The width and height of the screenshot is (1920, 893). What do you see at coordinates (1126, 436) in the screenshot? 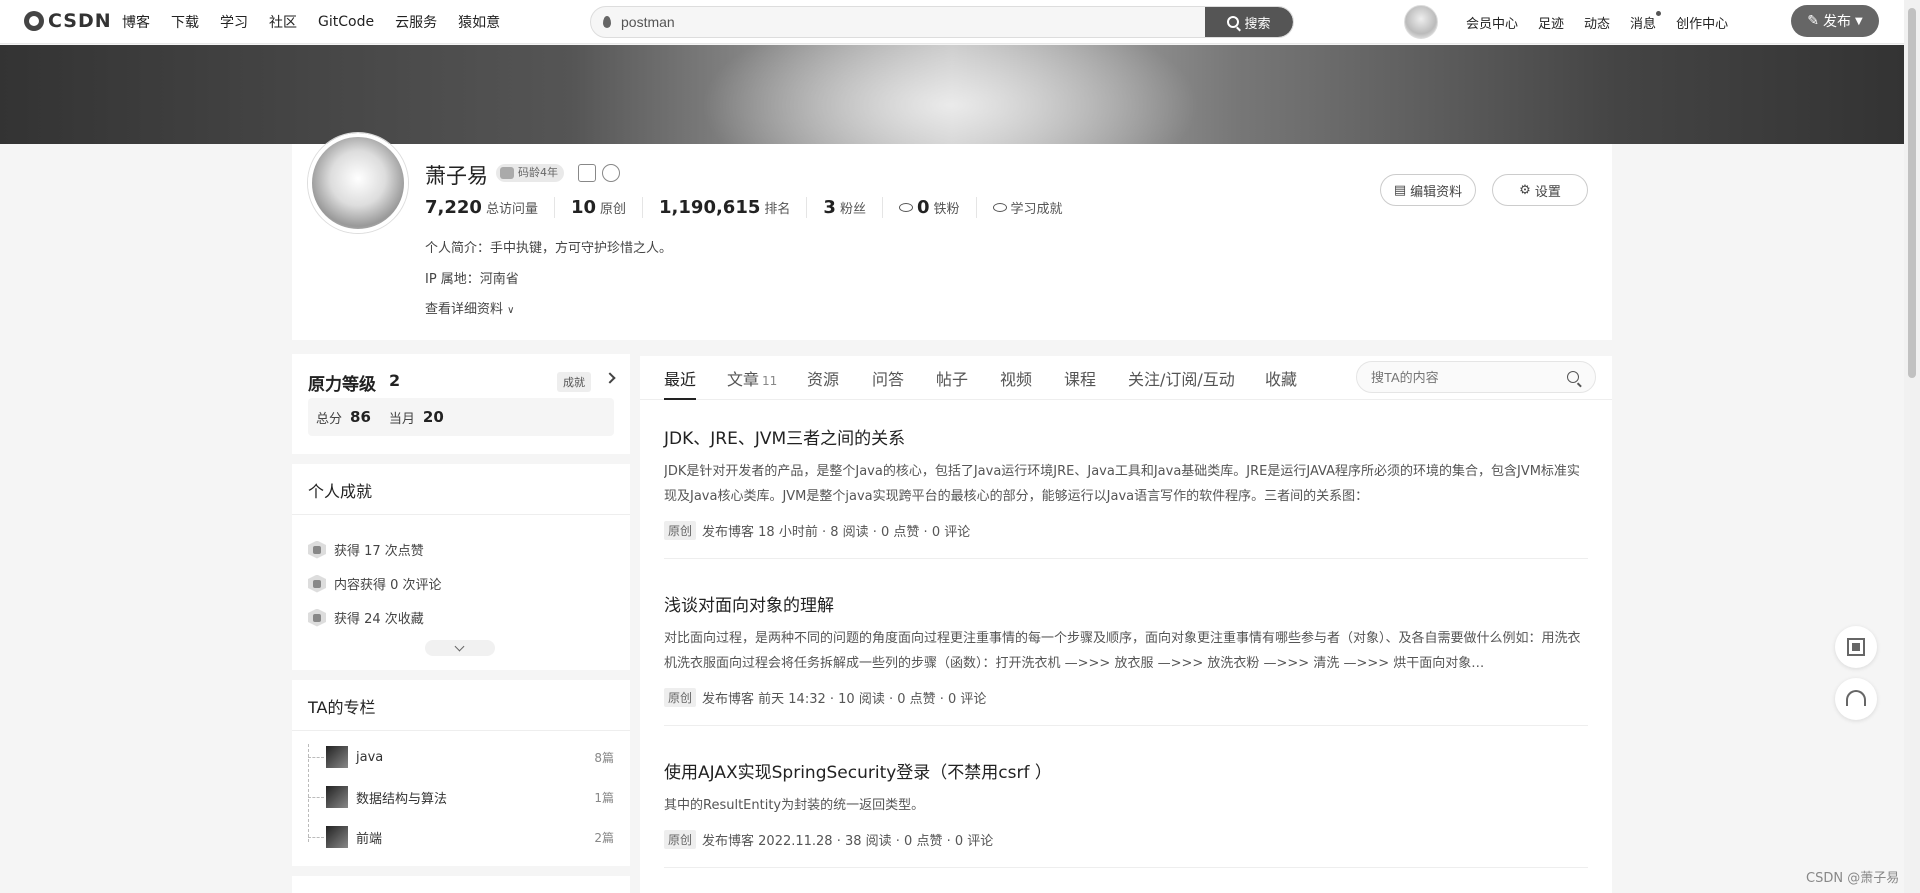
I see `article-title: JDK、JRE、JVM三者之间的关系` at bounding box center [1126, 436].